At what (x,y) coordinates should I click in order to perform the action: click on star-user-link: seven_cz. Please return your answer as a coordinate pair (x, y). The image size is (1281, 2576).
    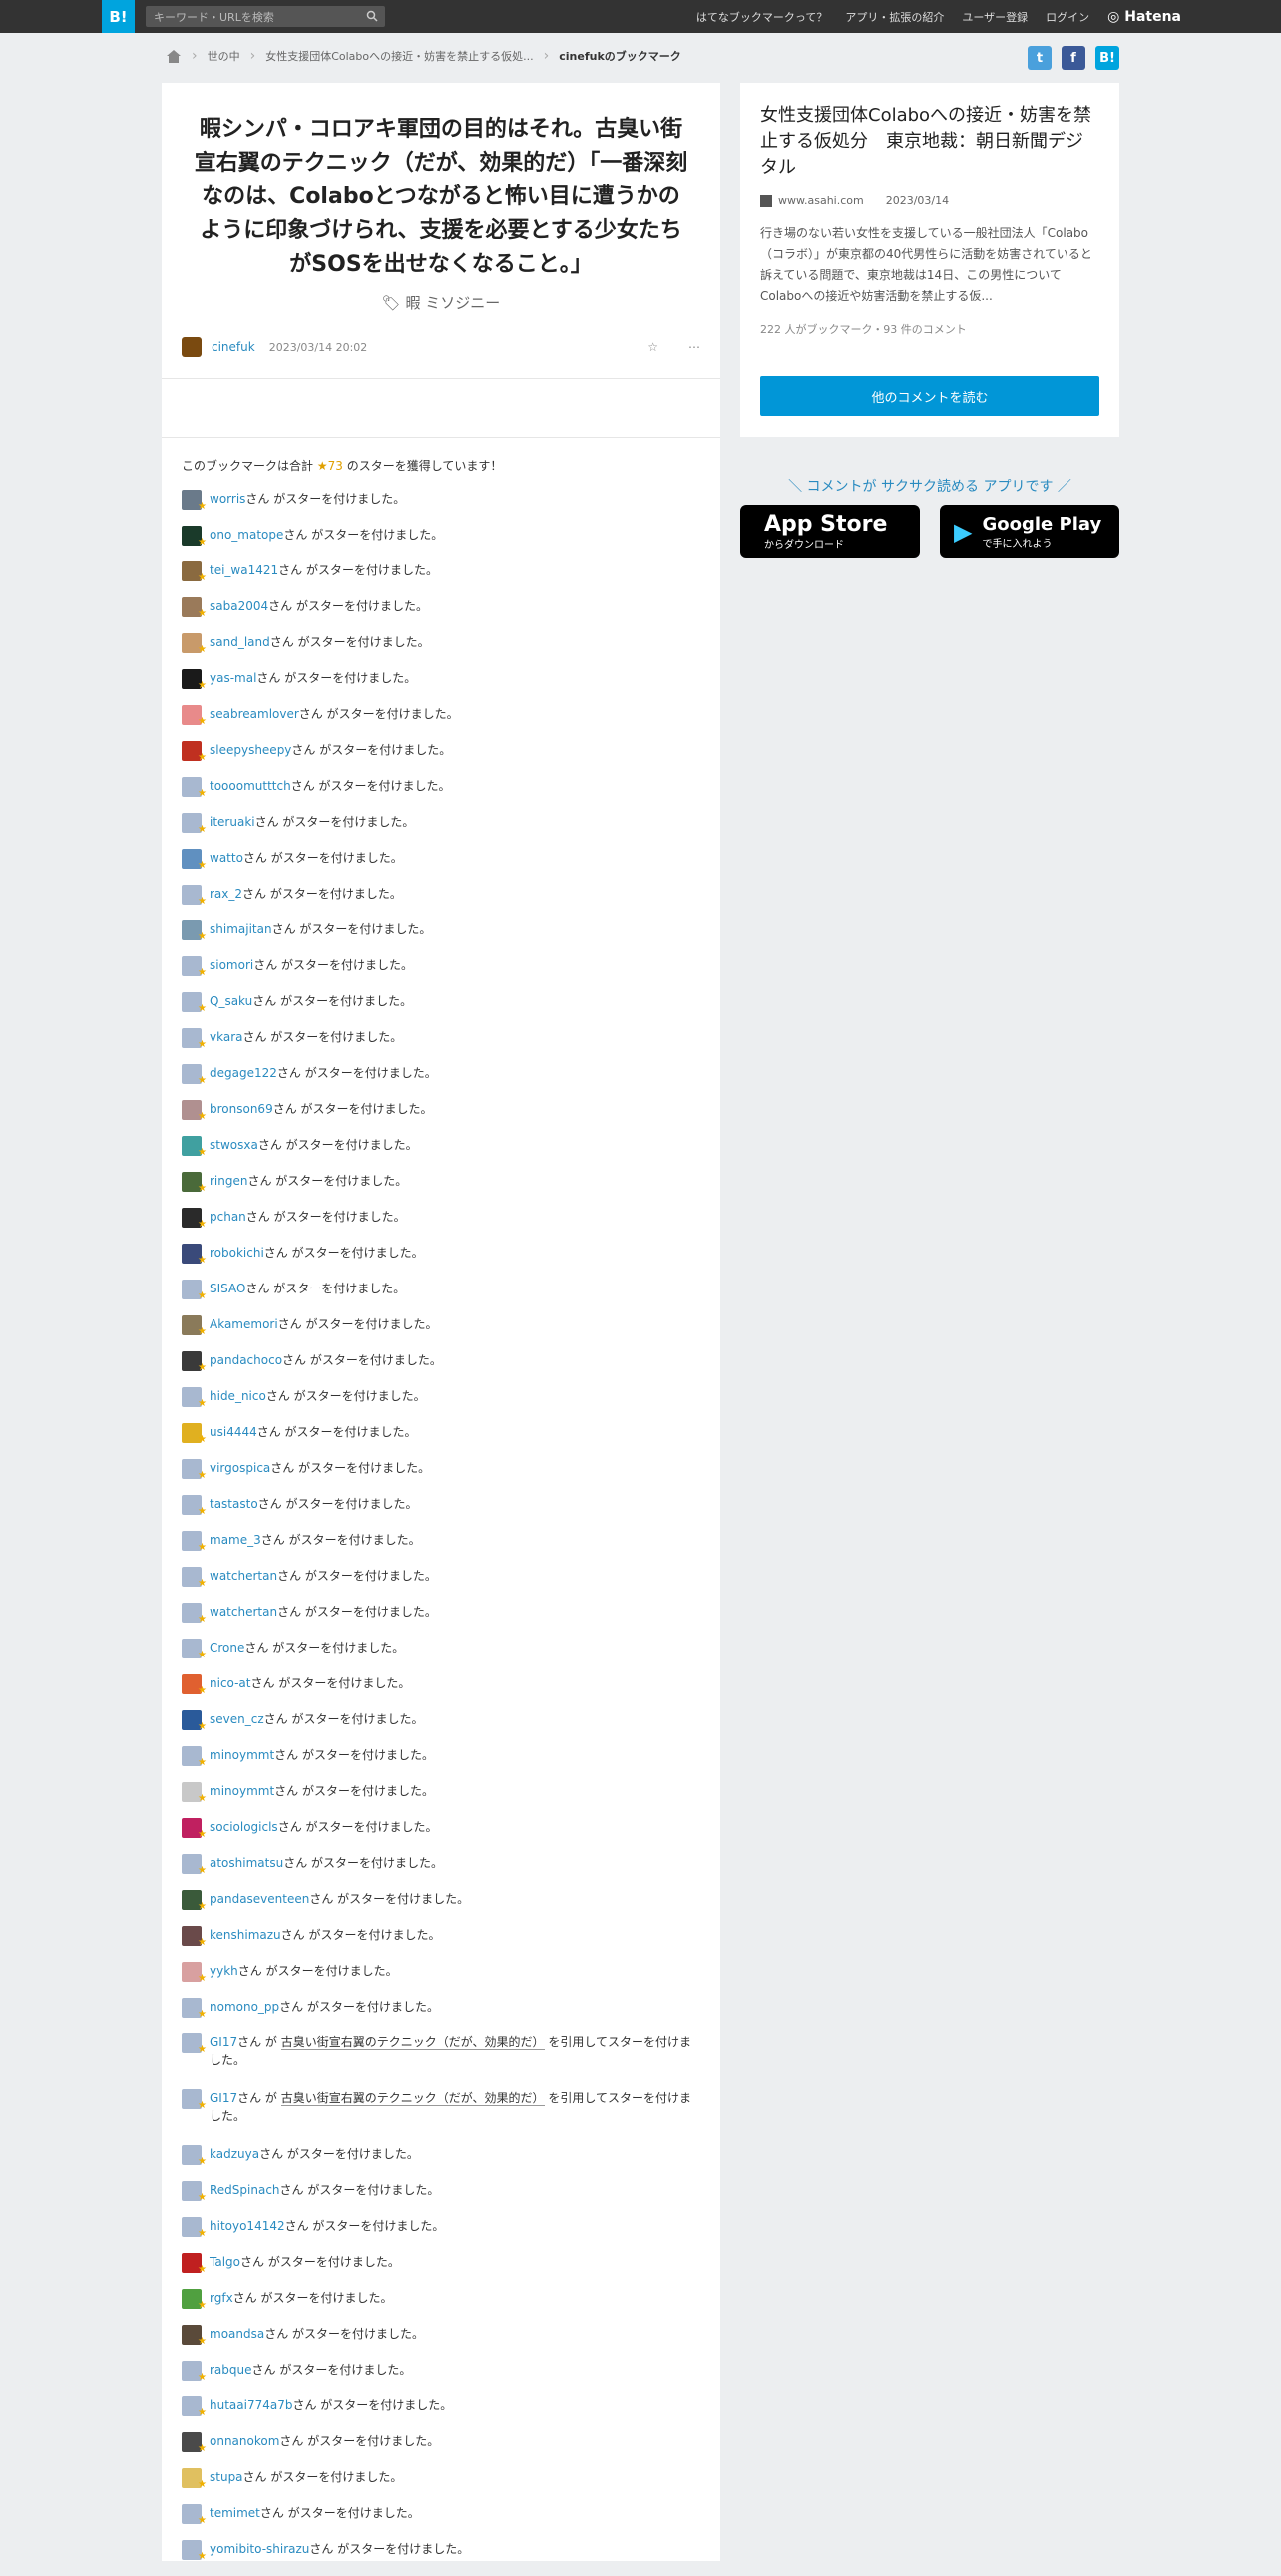
    Looking at the image, I should click on (237, 1719).